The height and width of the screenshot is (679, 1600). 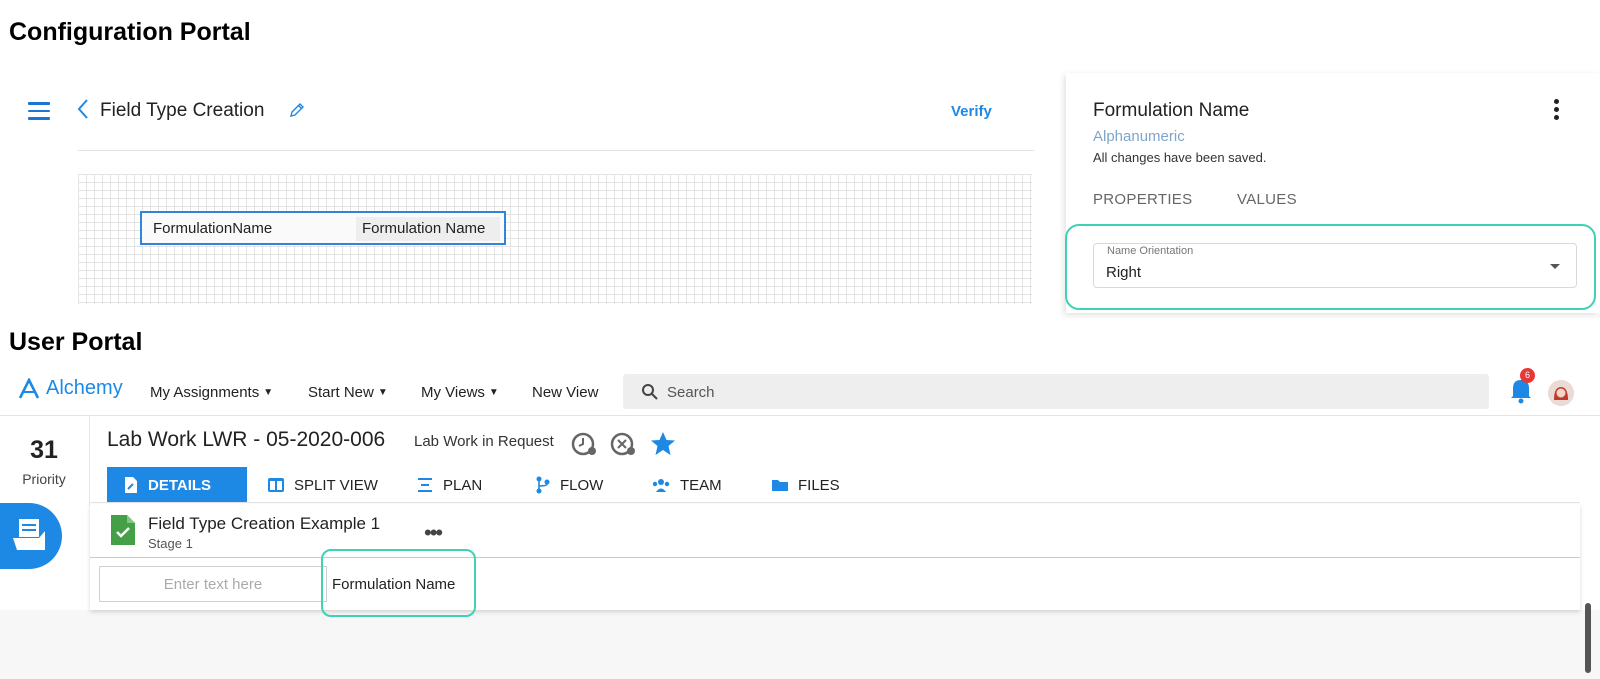 What do you see at coordinates (425, 485) in the screenshot?
I see `plan-icon` at bounding box center [425, 485].